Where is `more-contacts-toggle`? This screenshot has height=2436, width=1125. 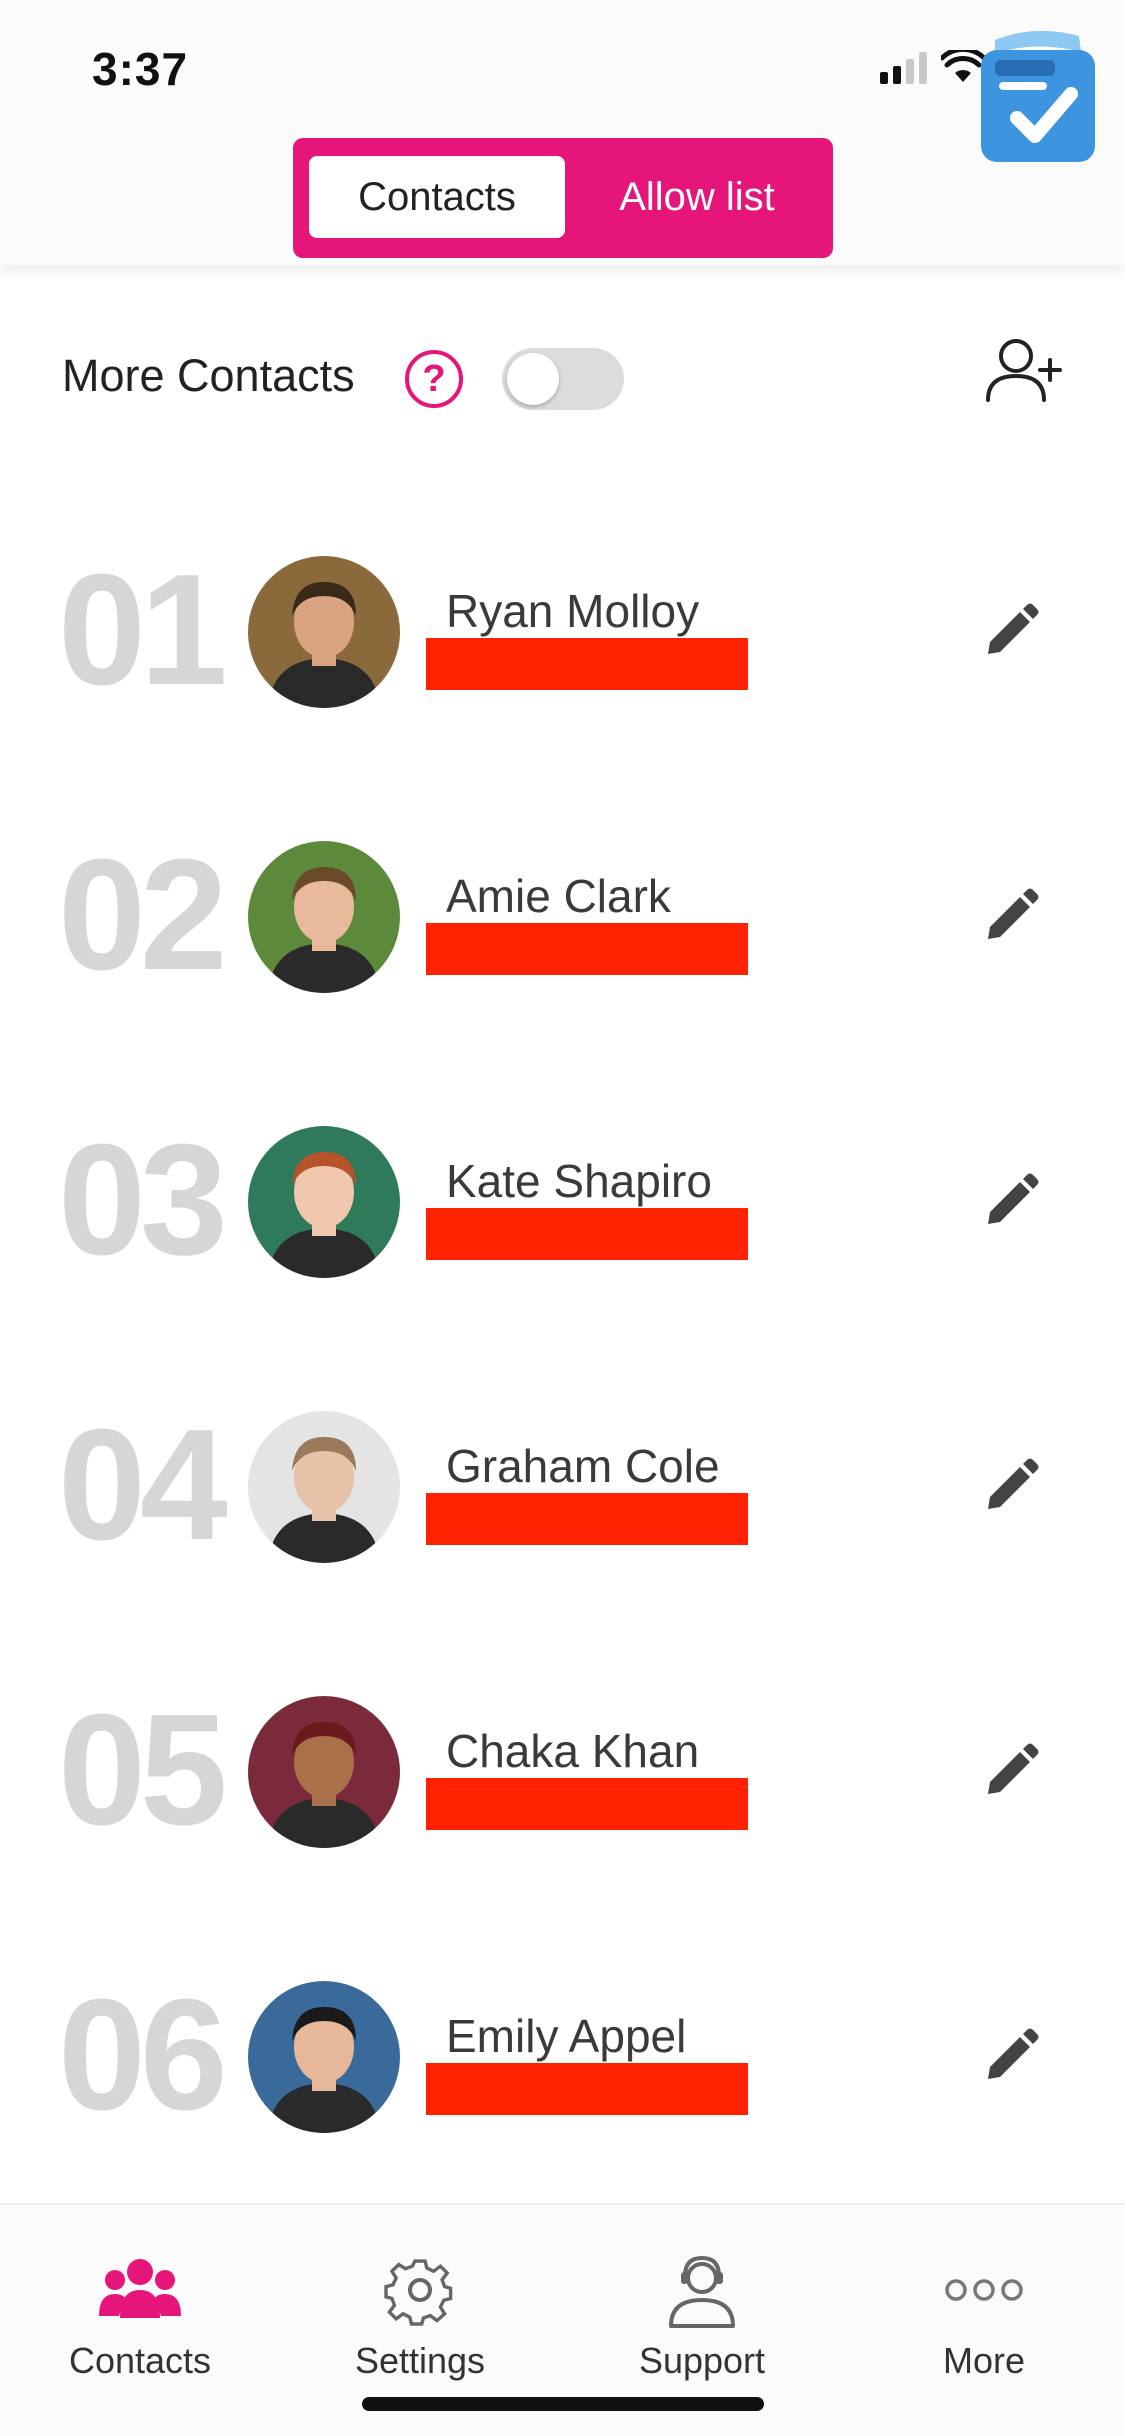
more-contacts-toggle is located at coordinates (563, 379).